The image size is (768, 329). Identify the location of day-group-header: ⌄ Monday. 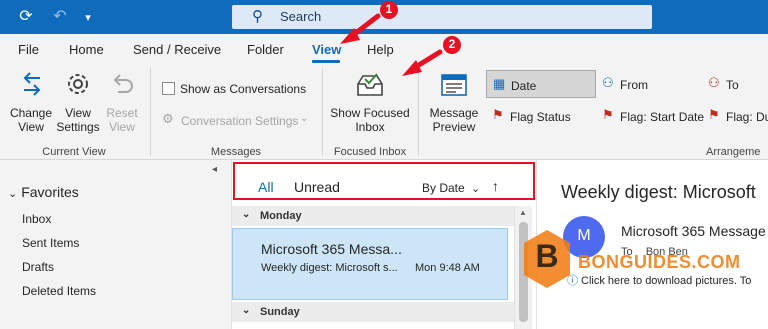
(373, 216).